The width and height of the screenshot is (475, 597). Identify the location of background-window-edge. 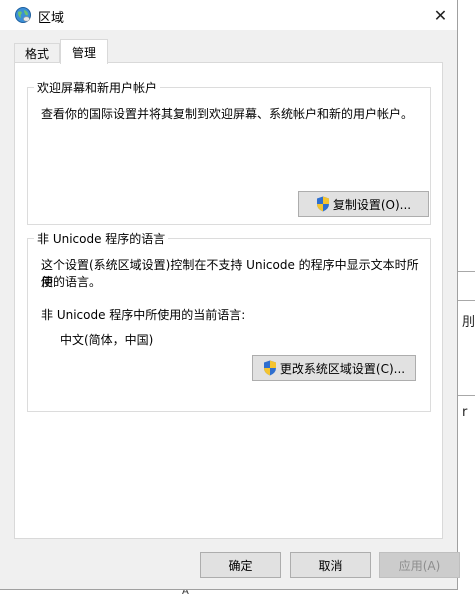
(466, 298).